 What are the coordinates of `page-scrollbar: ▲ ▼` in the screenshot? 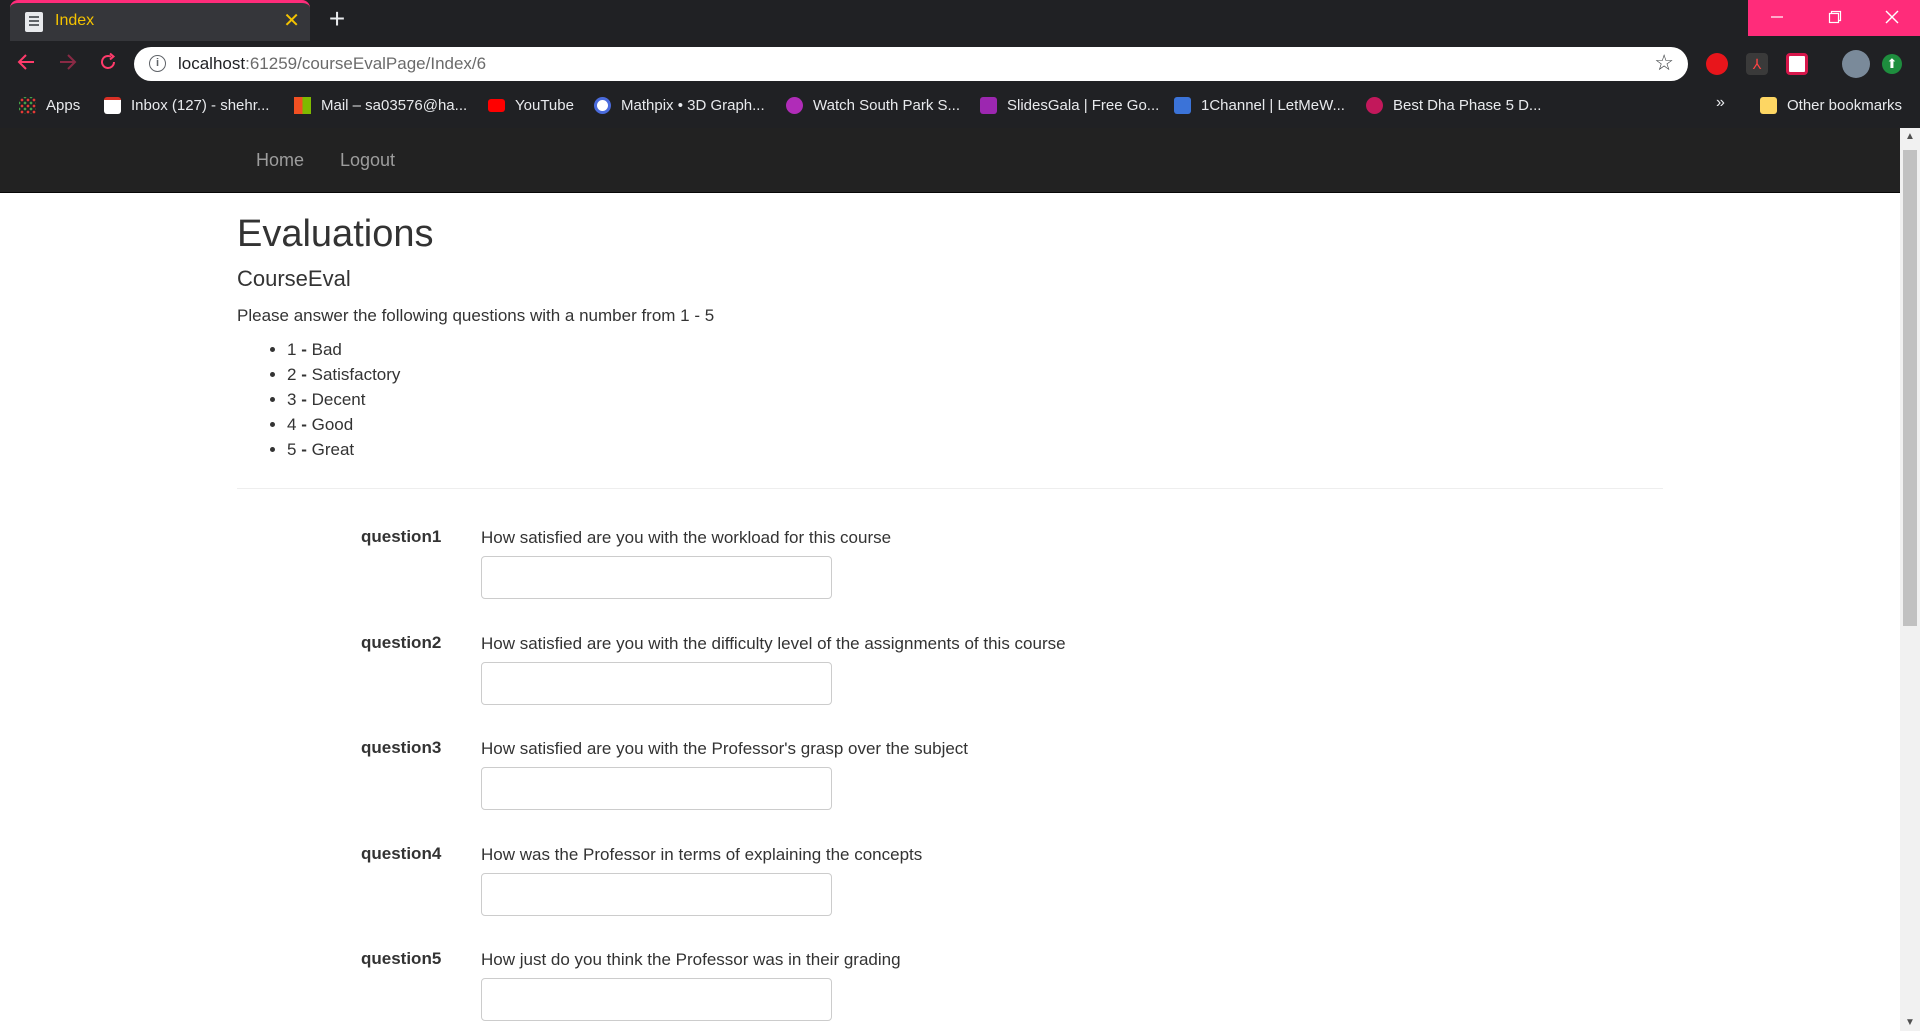 It's located at (1910, 579).